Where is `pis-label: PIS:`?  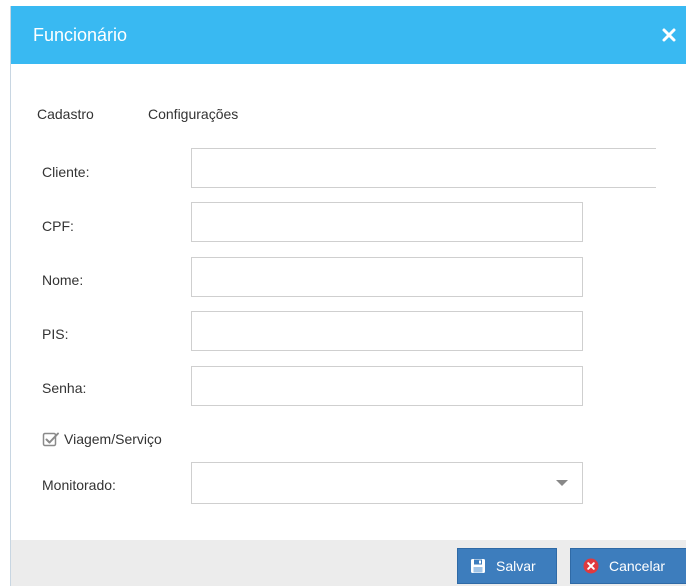
pis-label: PIS: is located at coordinates (55, 334).